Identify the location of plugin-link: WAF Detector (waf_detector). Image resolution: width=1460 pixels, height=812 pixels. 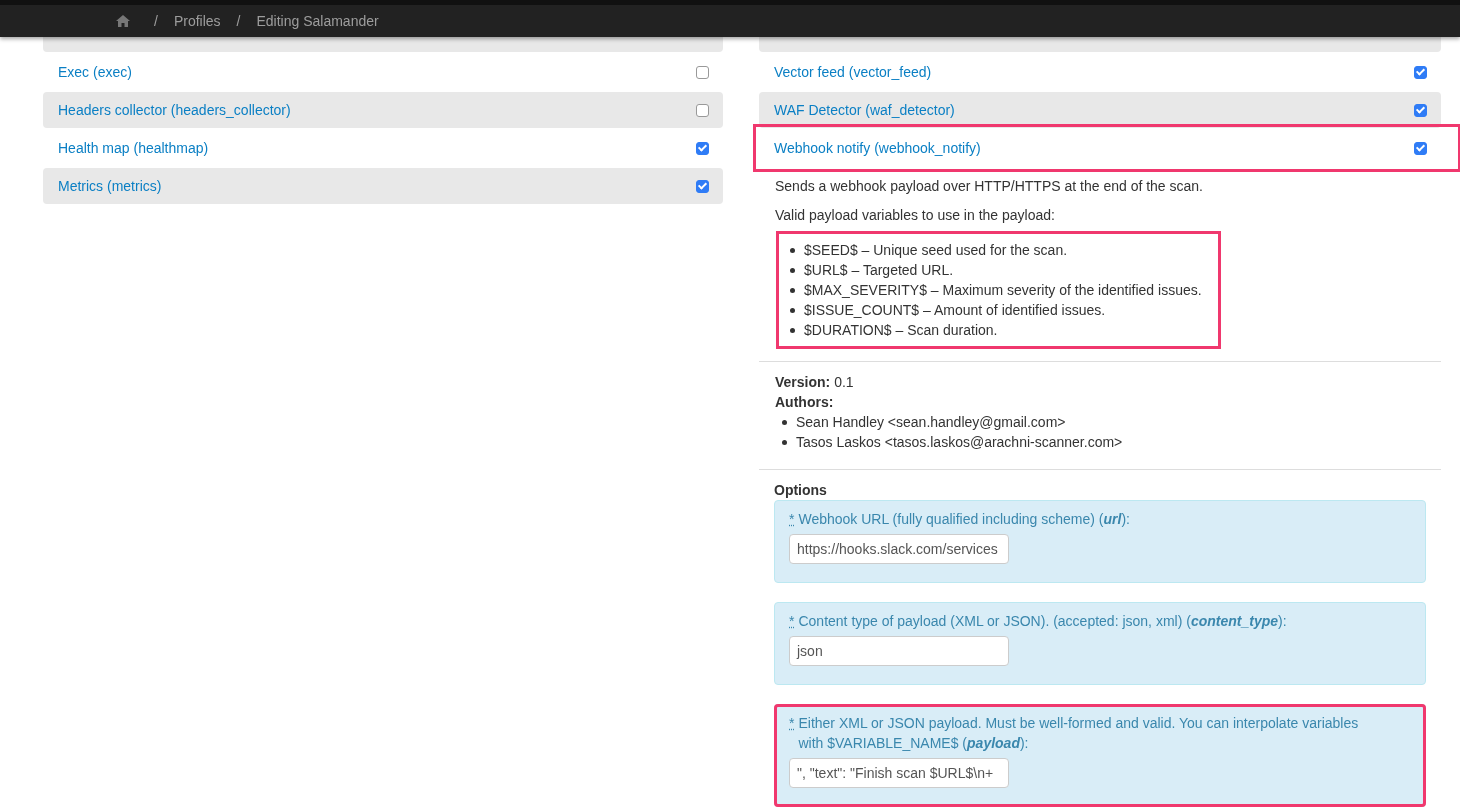
(864, 110).